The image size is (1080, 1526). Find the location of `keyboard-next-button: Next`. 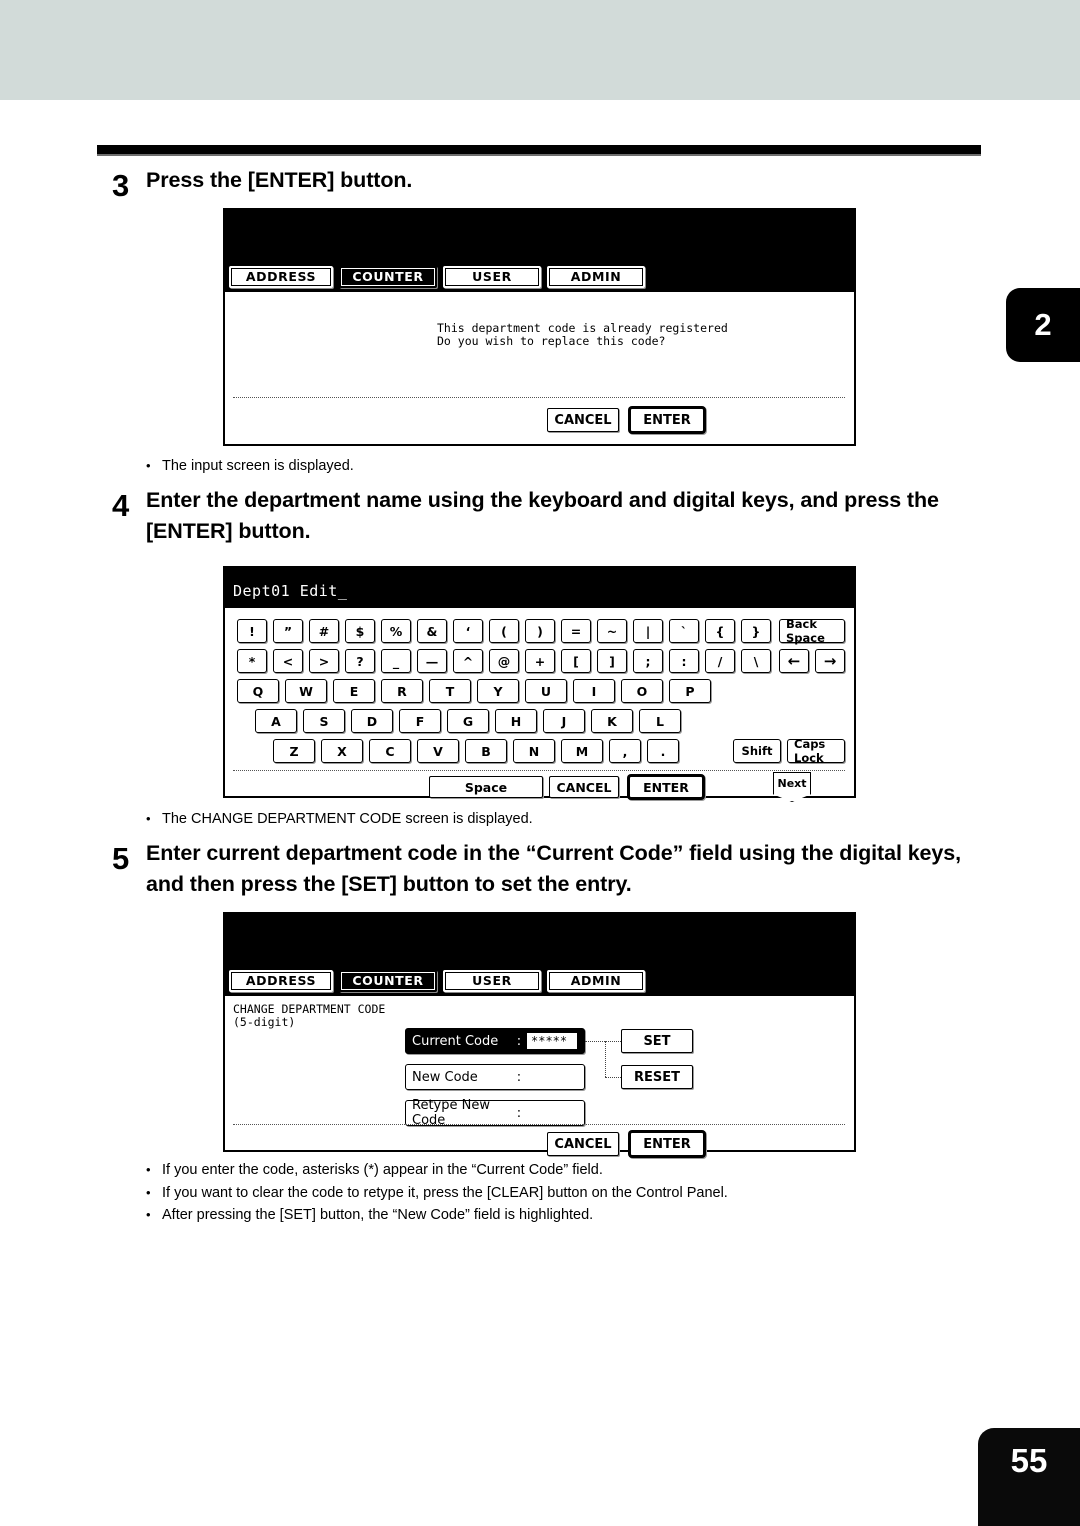

keyboard-next-button: Next is located at coordinates (792, 787).